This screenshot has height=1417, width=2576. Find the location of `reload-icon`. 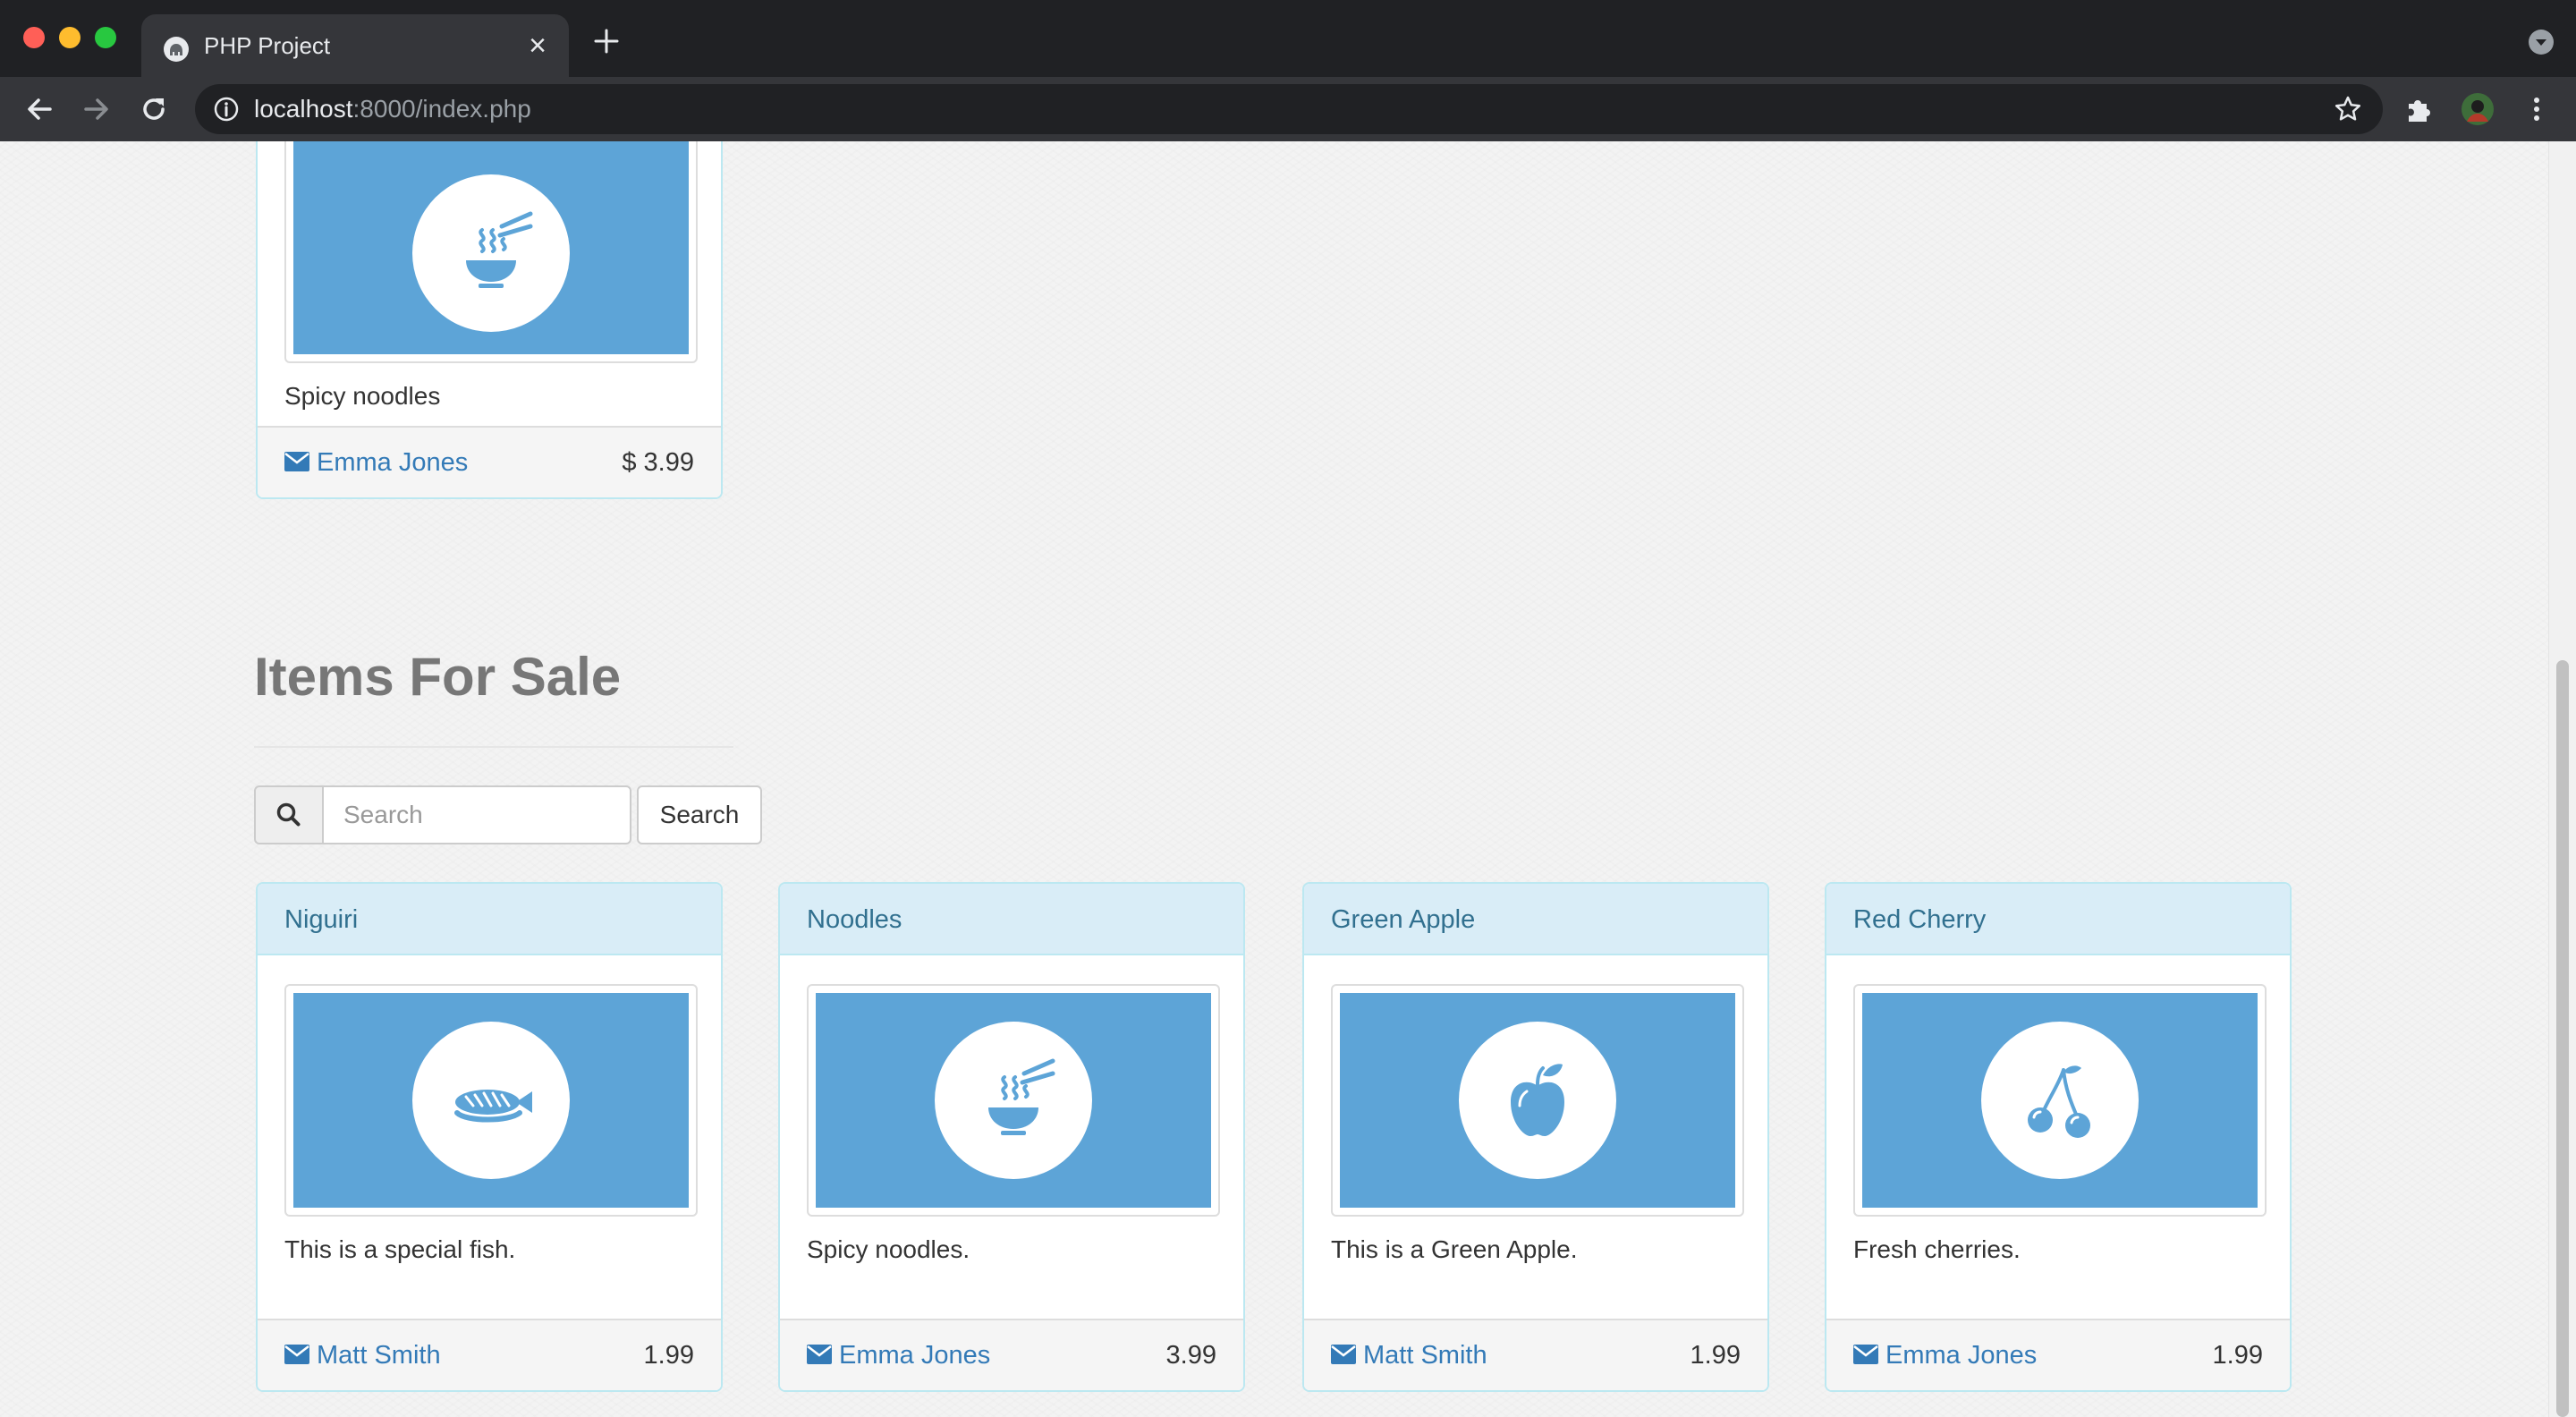

reload-icon is located at coordinates (154, 109).